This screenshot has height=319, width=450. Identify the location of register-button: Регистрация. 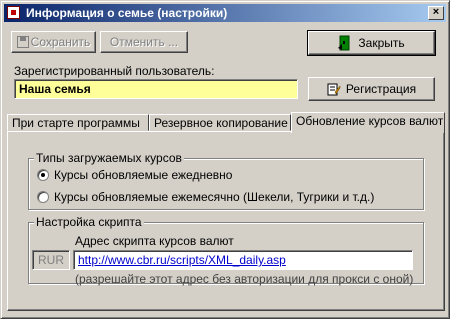
(371, 89).